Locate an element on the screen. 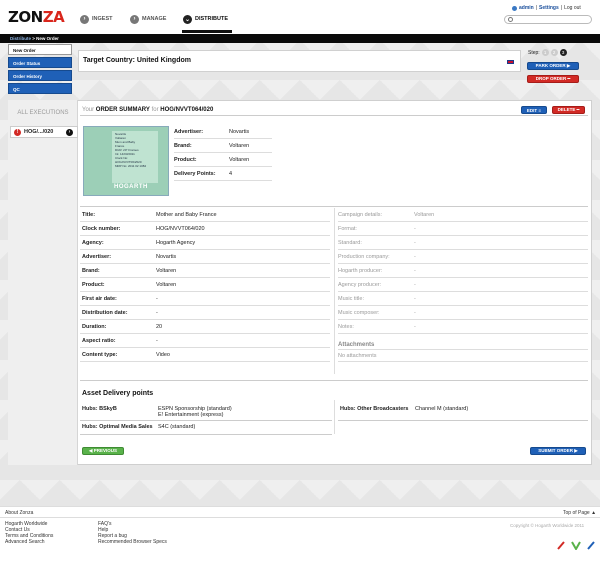 The image size is (600, 561). top-of-page-link: Top of Page ▲ is located at coordinates (579, 513).